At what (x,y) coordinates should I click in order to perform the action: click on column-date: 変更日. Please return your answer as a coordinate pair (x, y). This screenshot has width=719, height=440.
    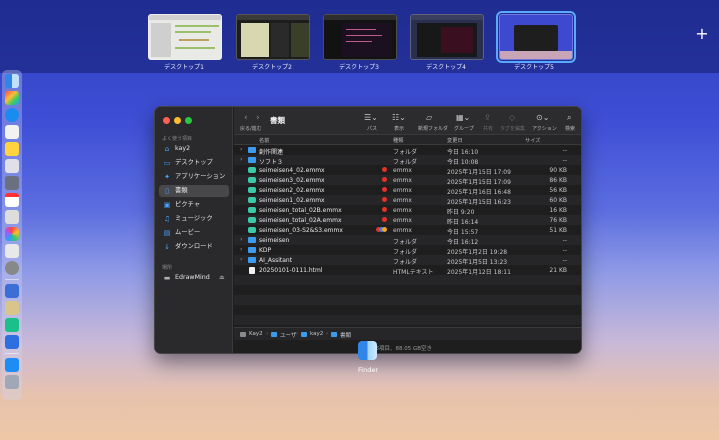
    Looking at the image, I should click on (455, 140).